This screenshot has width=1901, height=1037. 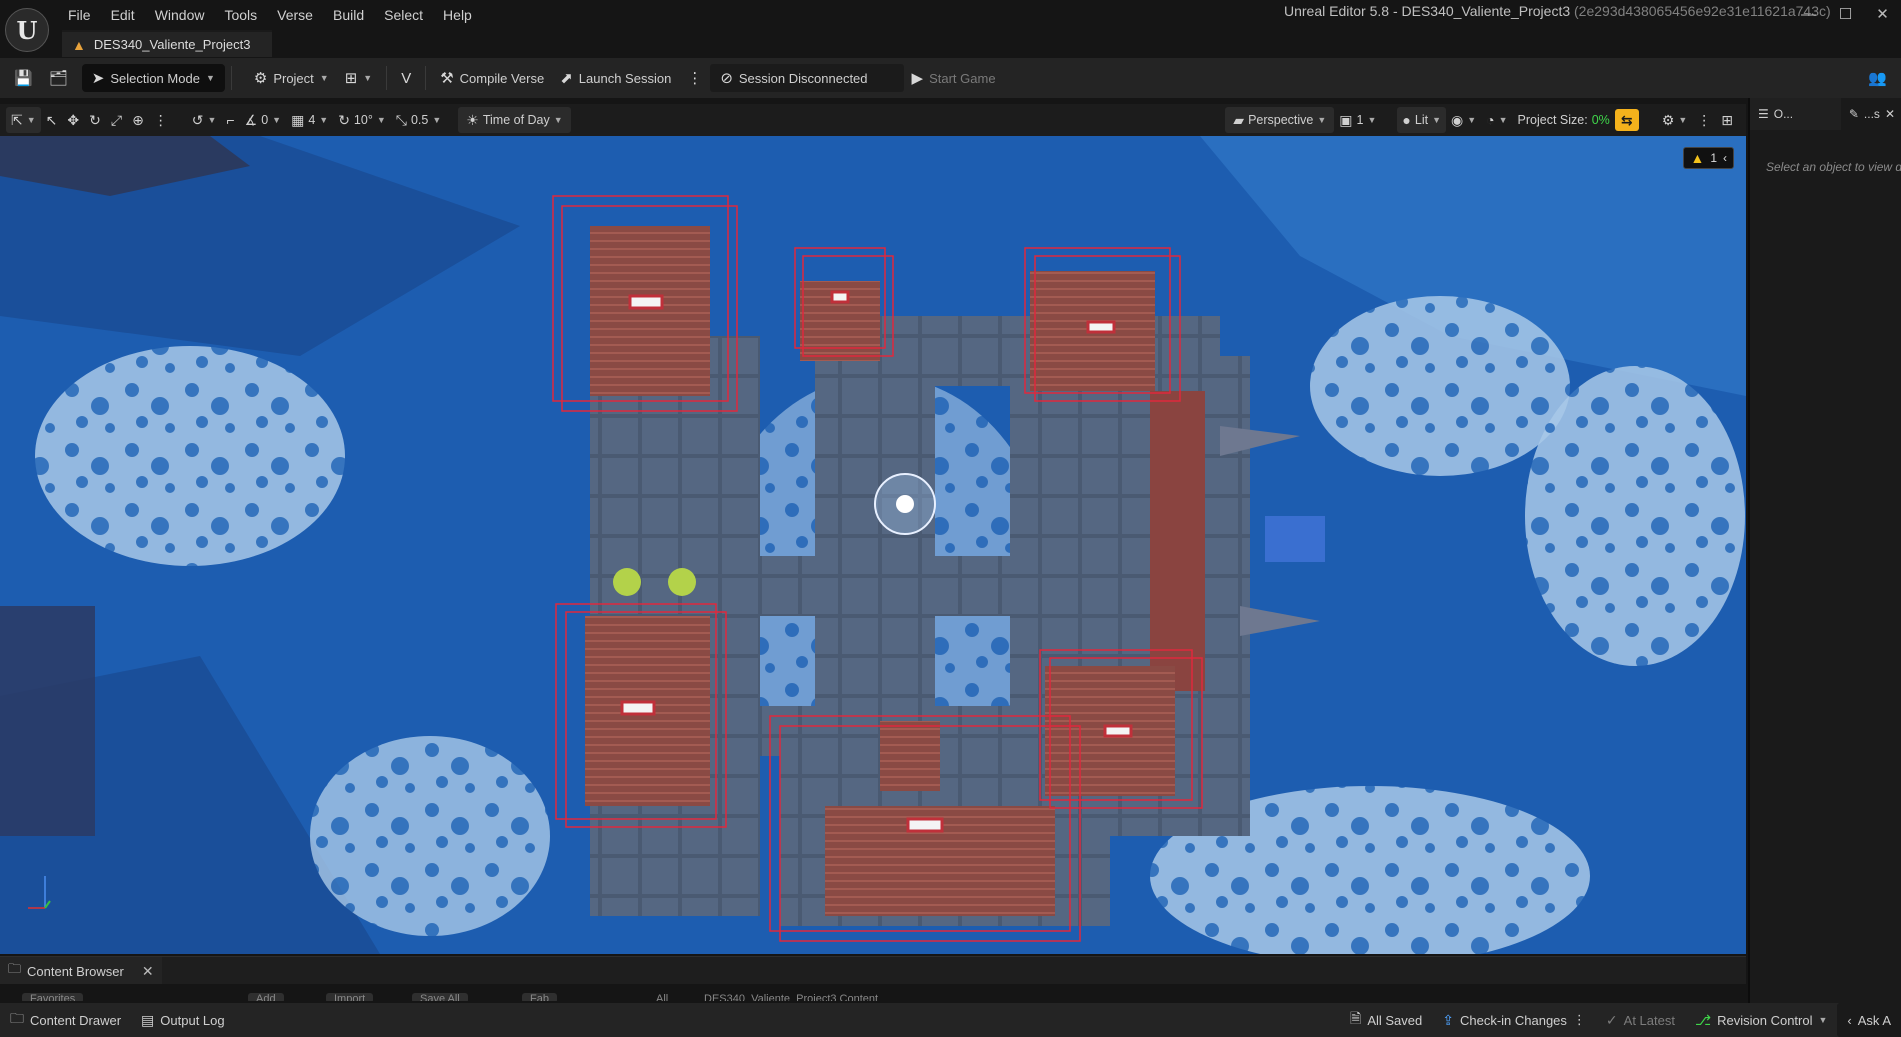 I want to click on compile-verse-button: ⚒ Compile Verse, so click(x=492, y=78).